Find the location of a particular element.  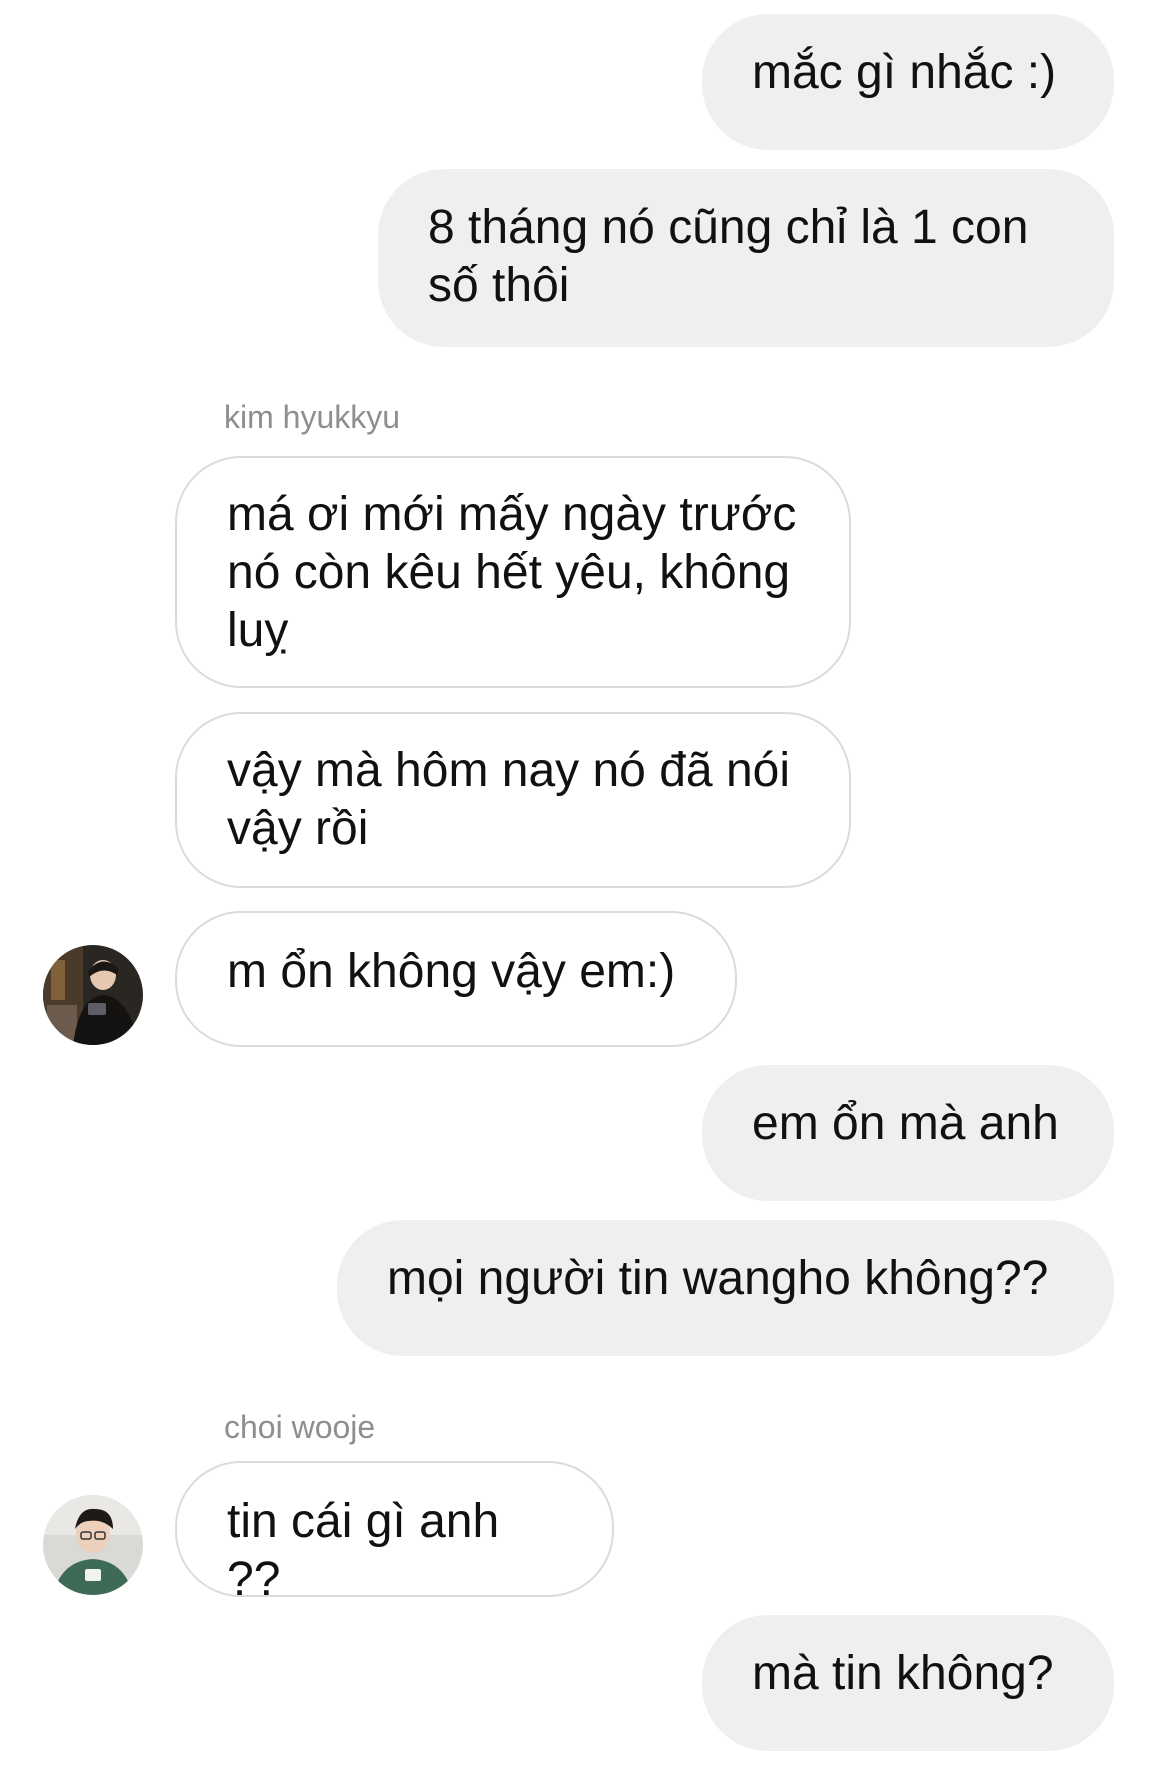

sender-name: choi wooje is located at coordinates (300, 1427).